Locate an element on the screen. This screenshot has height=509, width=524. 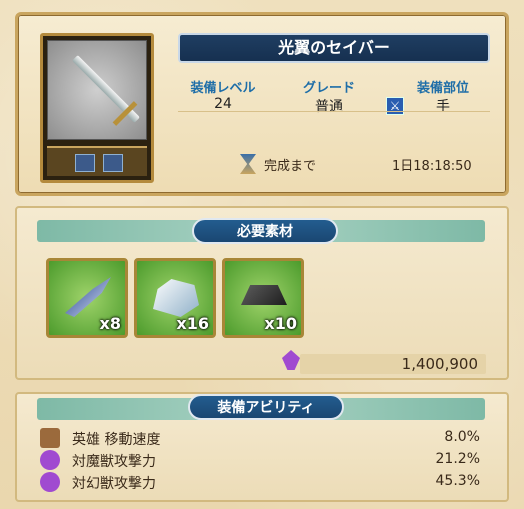
hand-slot-icon: ⚔ is located at coordinates (395, 106).